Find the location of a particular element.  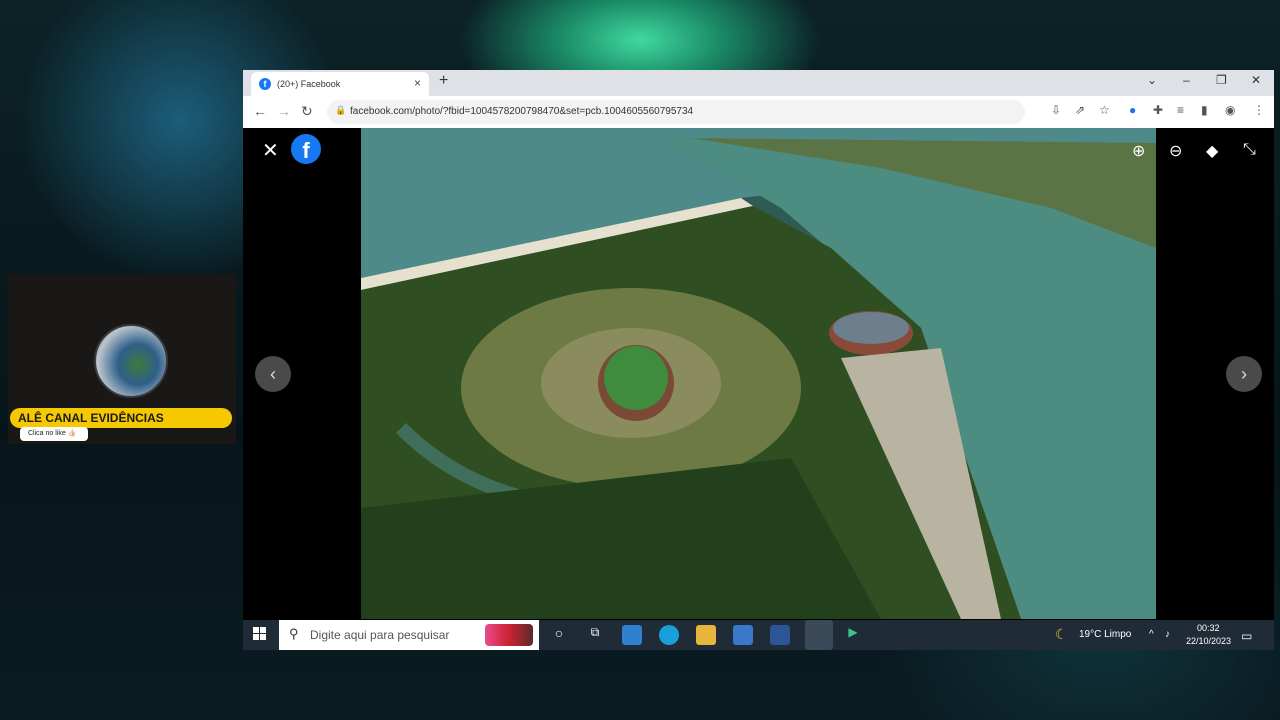

facebook-logo: f is located at coordinates (306, 149).